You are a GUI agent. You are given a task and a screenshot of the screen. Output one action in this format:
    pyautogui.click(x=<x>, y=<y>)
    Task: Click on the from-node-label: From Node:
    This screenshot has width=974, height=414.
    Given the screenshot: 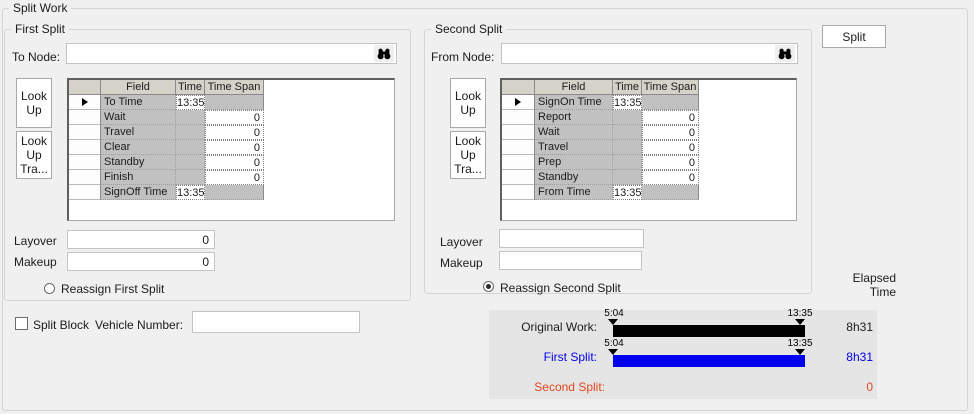 What is the action you would take?
    pyautogui.click(x=463, y=57)
    